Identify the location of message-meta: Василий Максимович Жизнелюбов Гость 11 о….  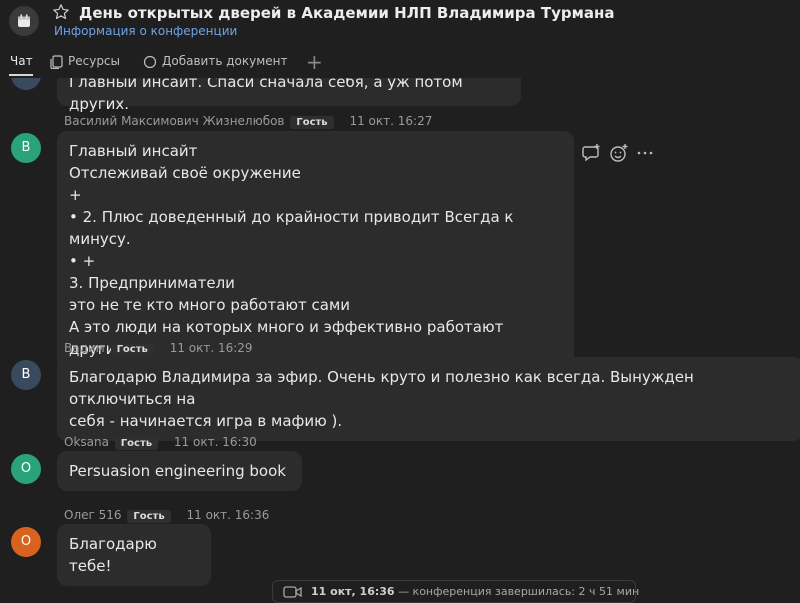
(248, 121).